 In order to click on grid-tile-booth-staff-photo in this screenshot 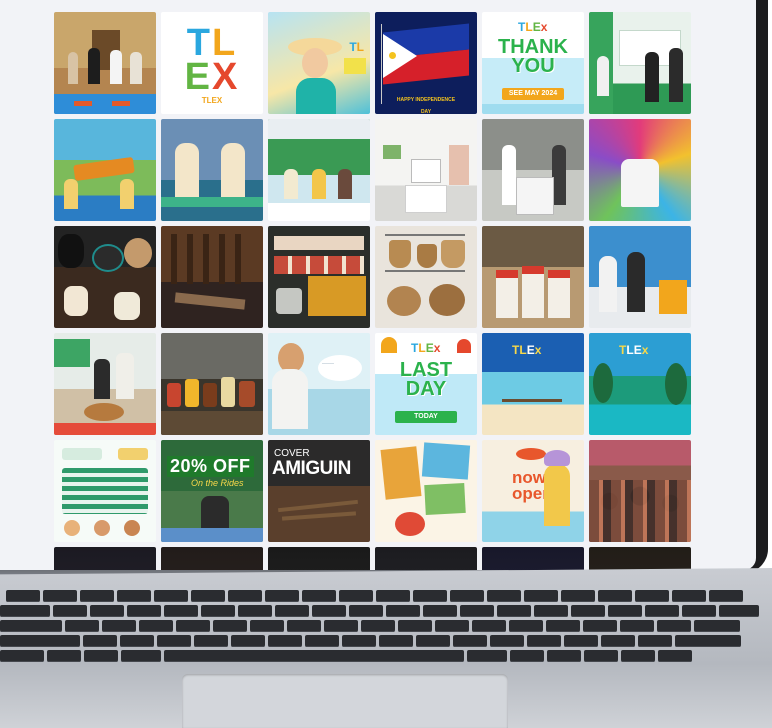, I will do `click(640, 63)`.